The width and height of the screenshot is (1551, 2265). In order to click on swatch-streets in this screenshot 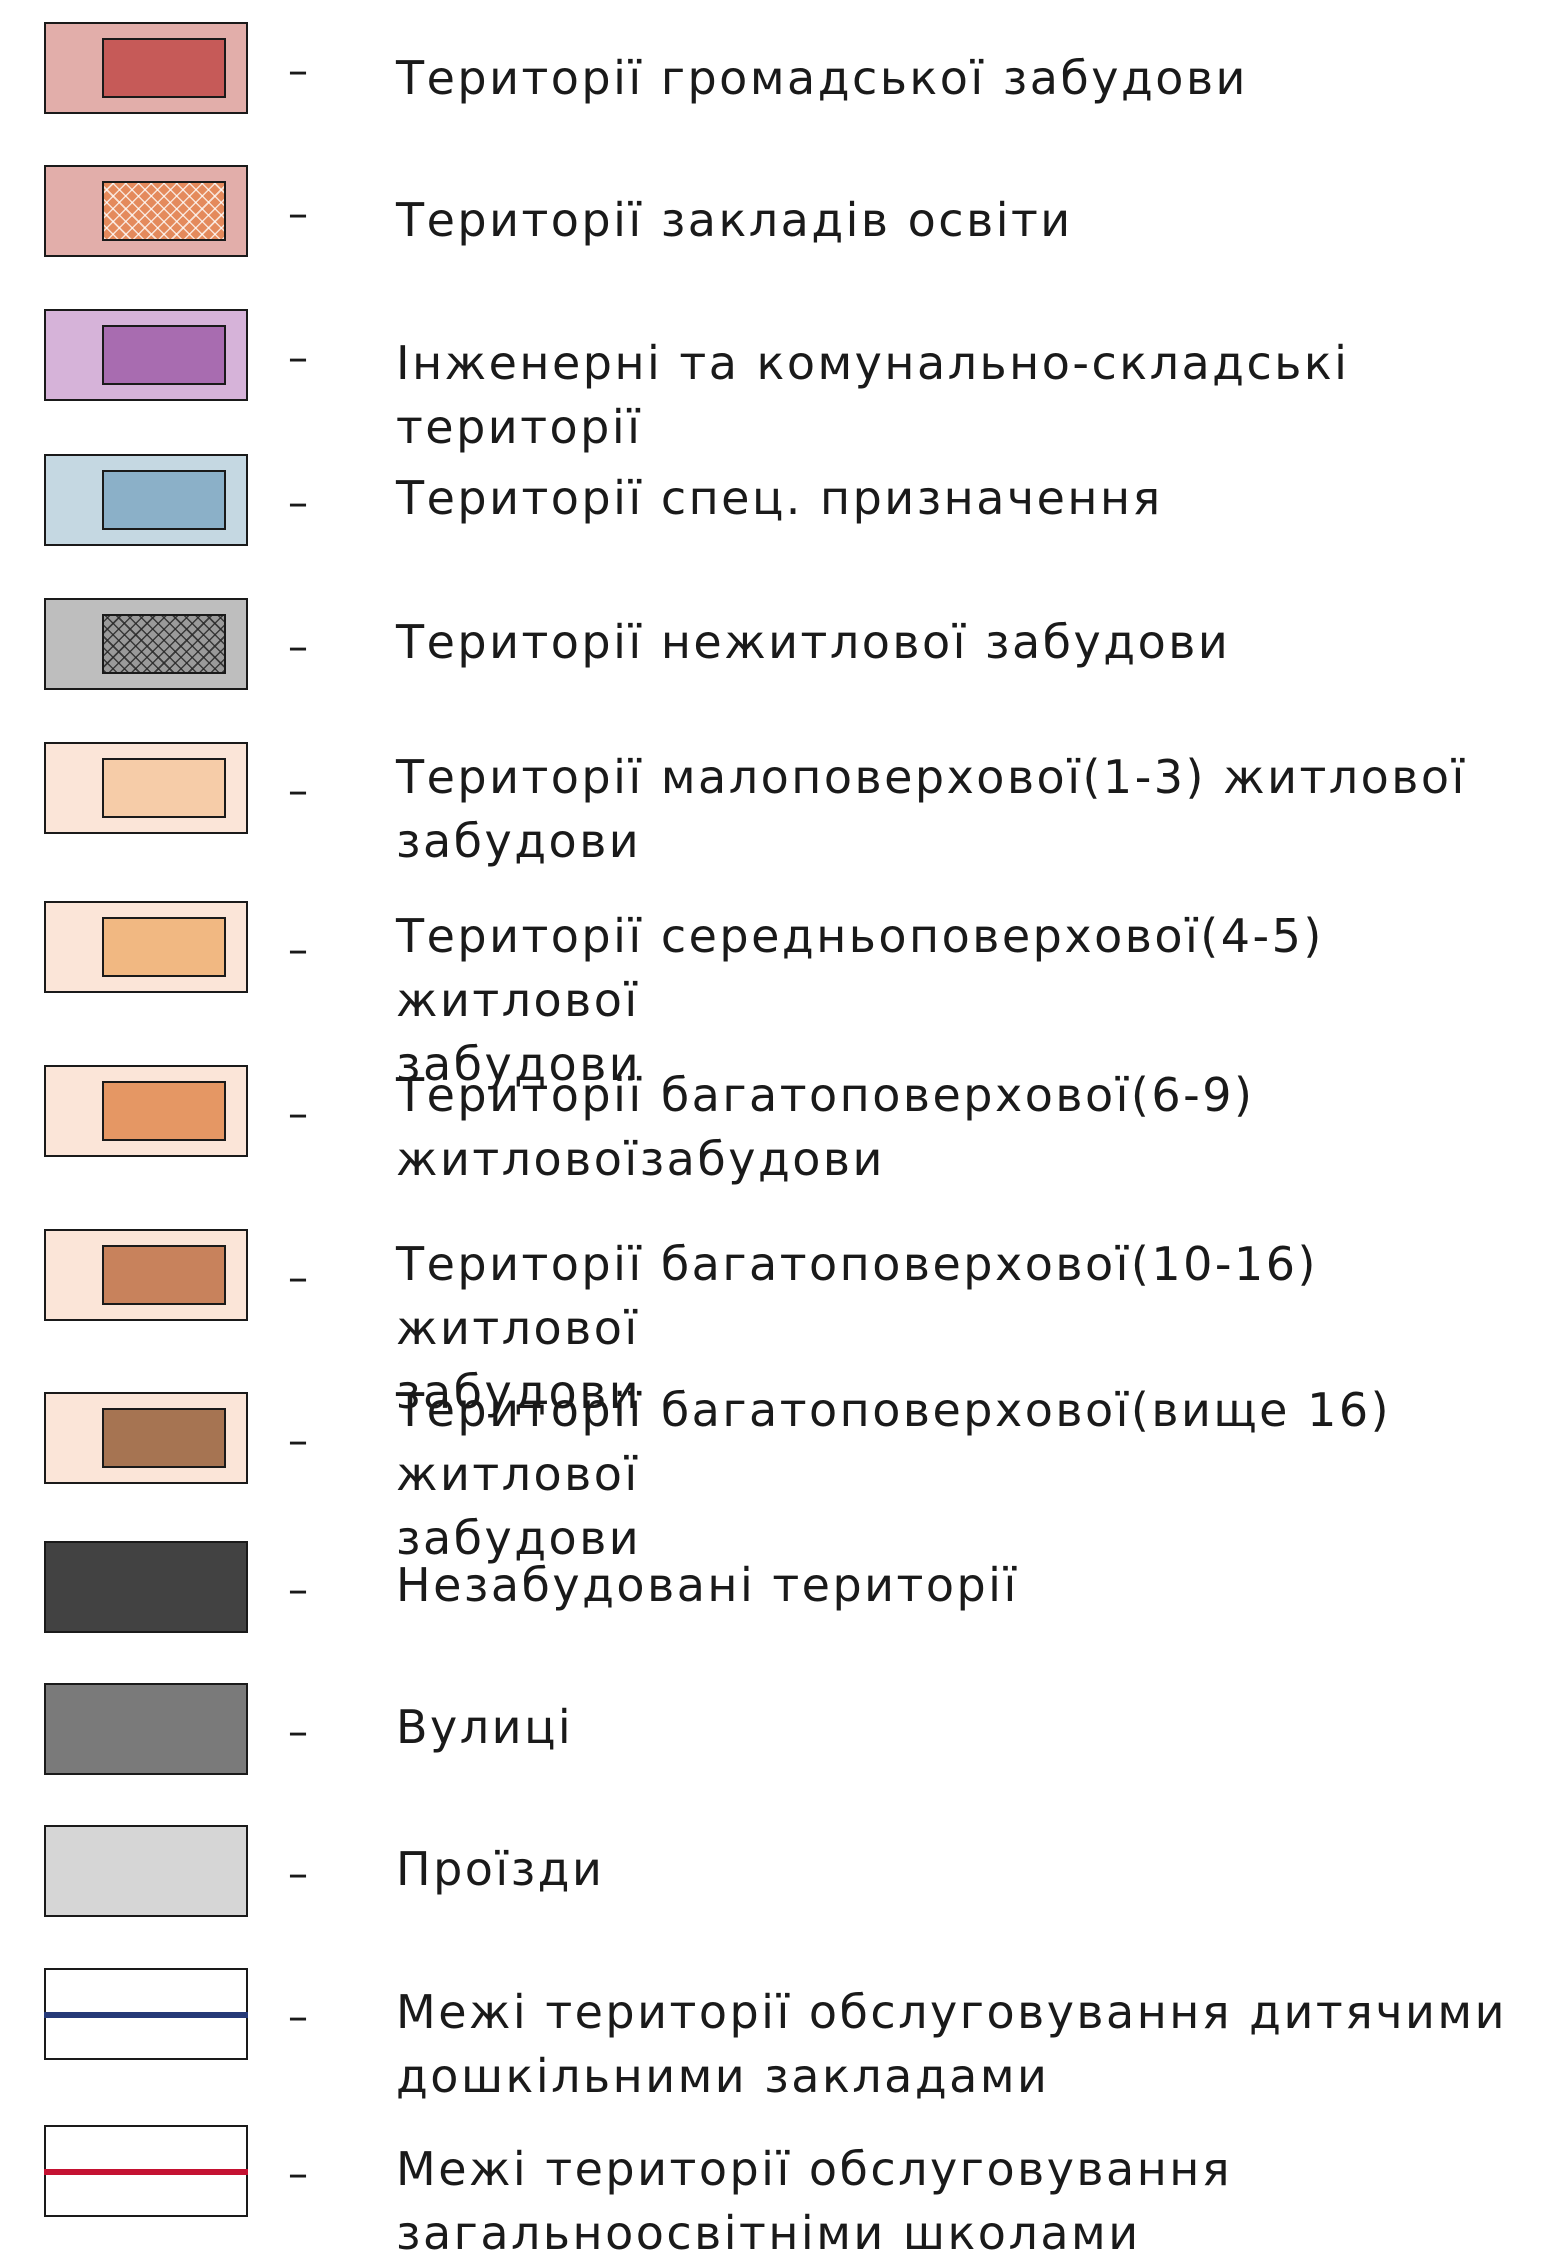, I will do `click(146, 1729)`.